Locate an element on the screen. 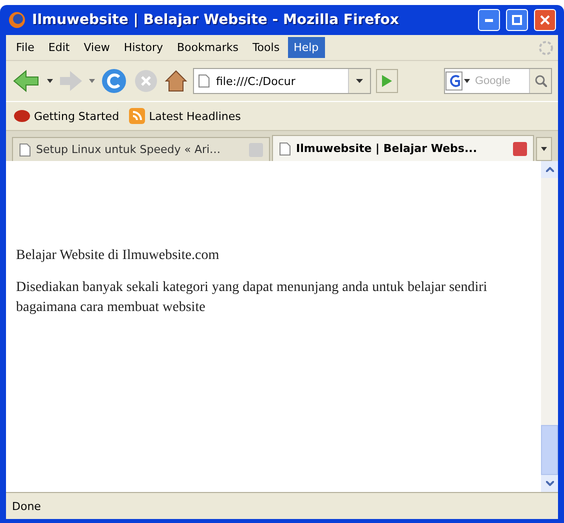  menu-item: Bookmarks is located at coordinates (207, 47).